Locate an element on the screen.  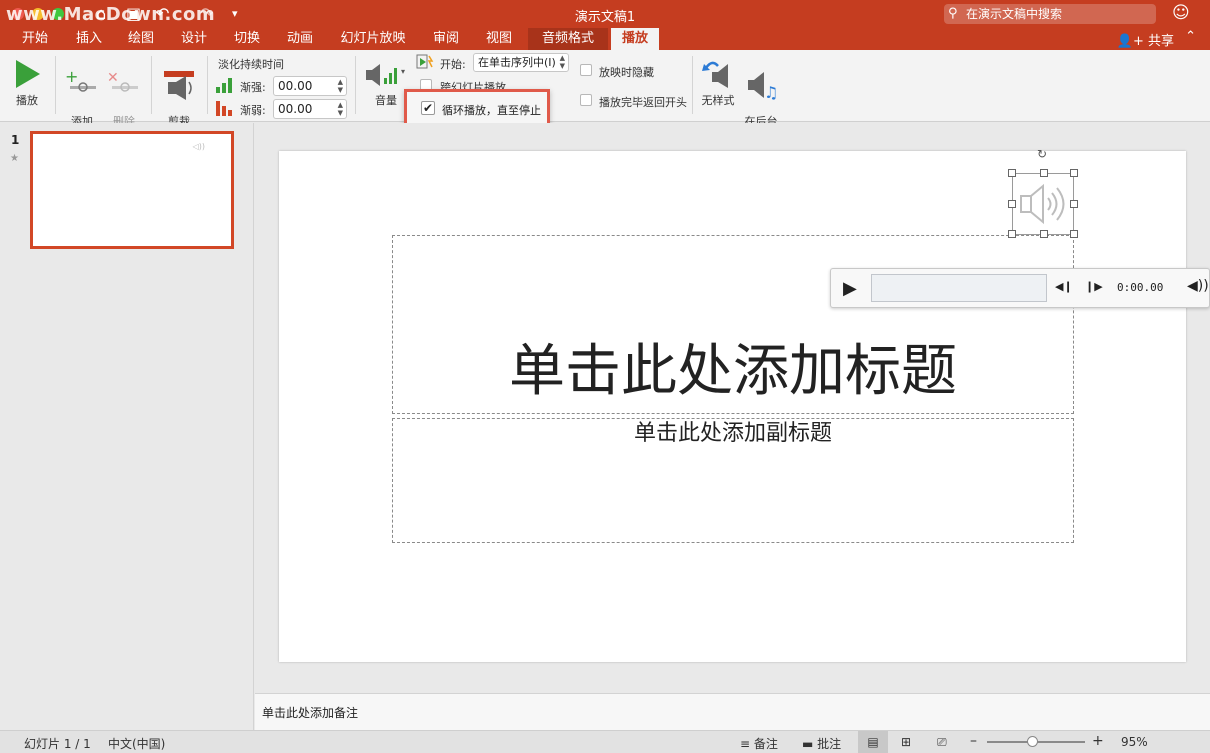
comment-icon: ▬ is located at coordinates (810, 744).